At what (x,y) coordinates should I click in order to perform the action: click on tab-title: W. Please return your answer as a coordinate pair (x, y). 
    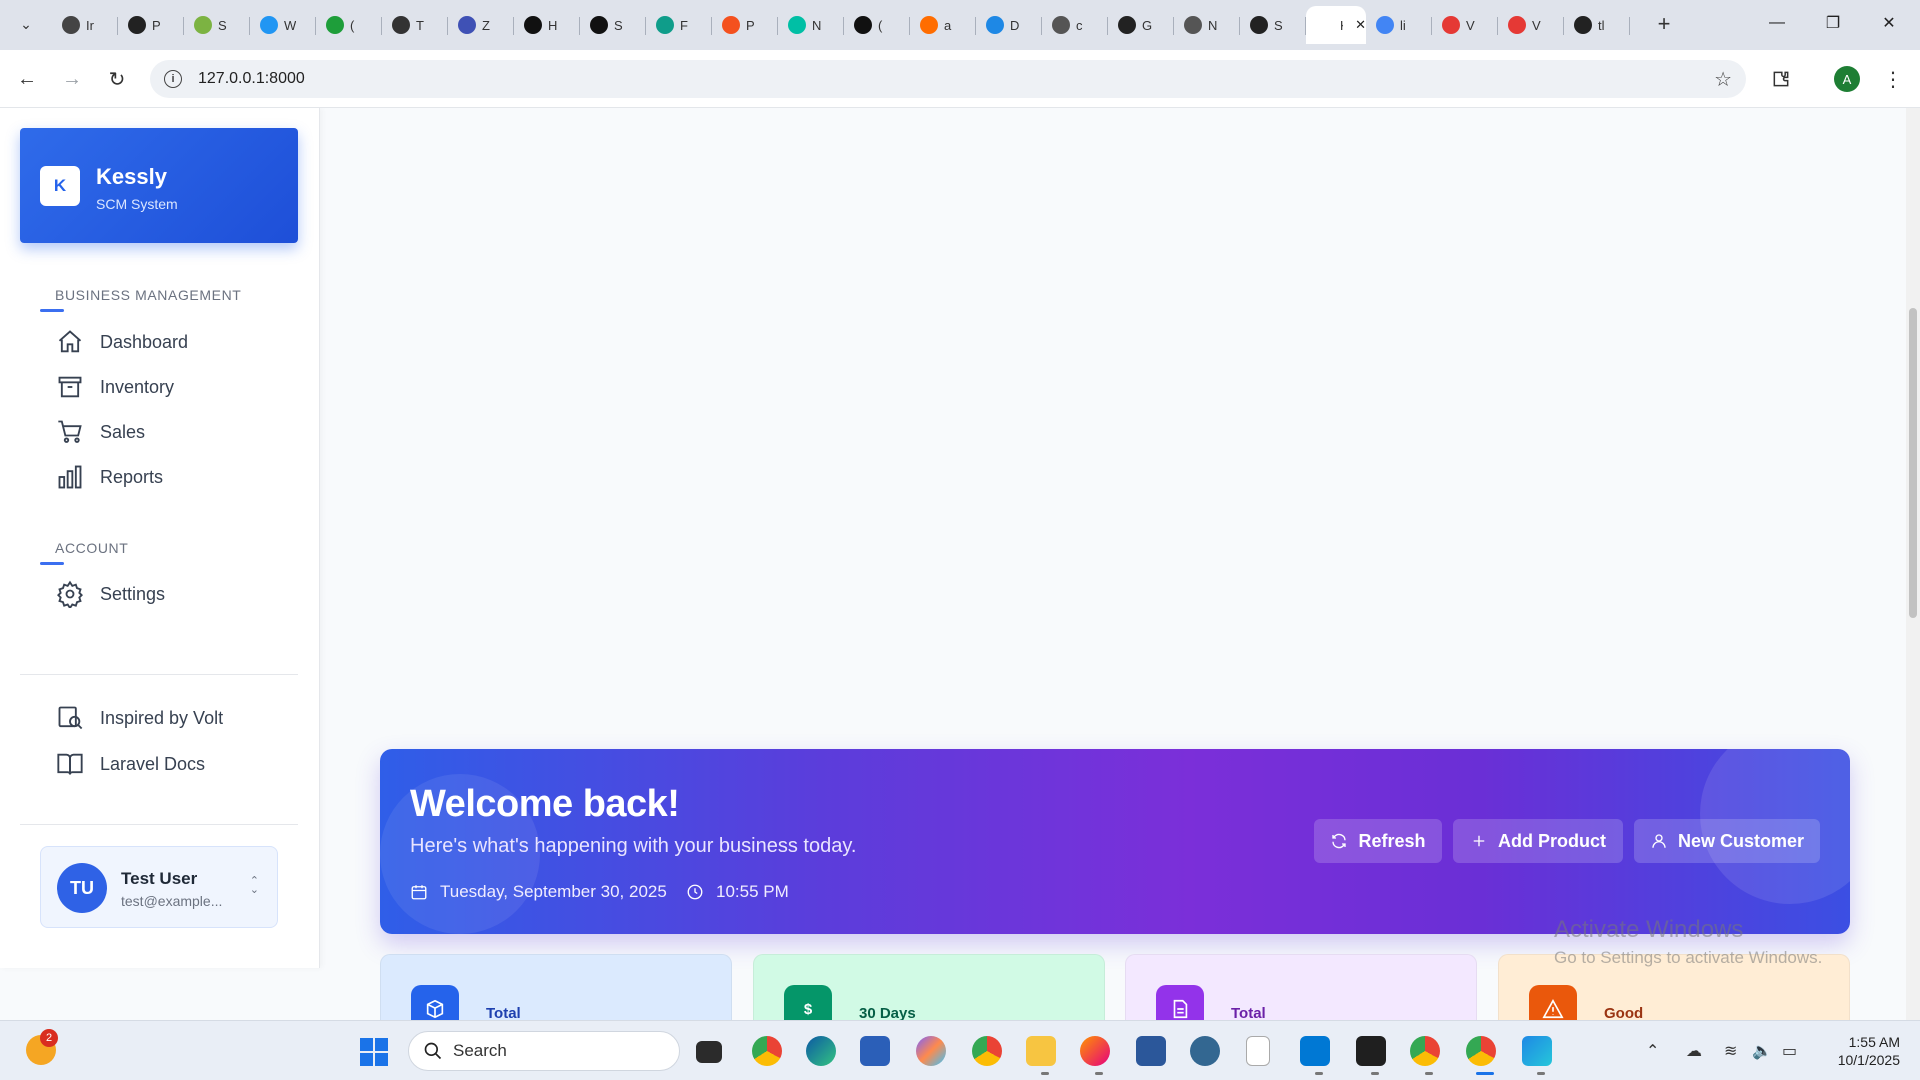
    Looking at the image, I should click on (290, 25).